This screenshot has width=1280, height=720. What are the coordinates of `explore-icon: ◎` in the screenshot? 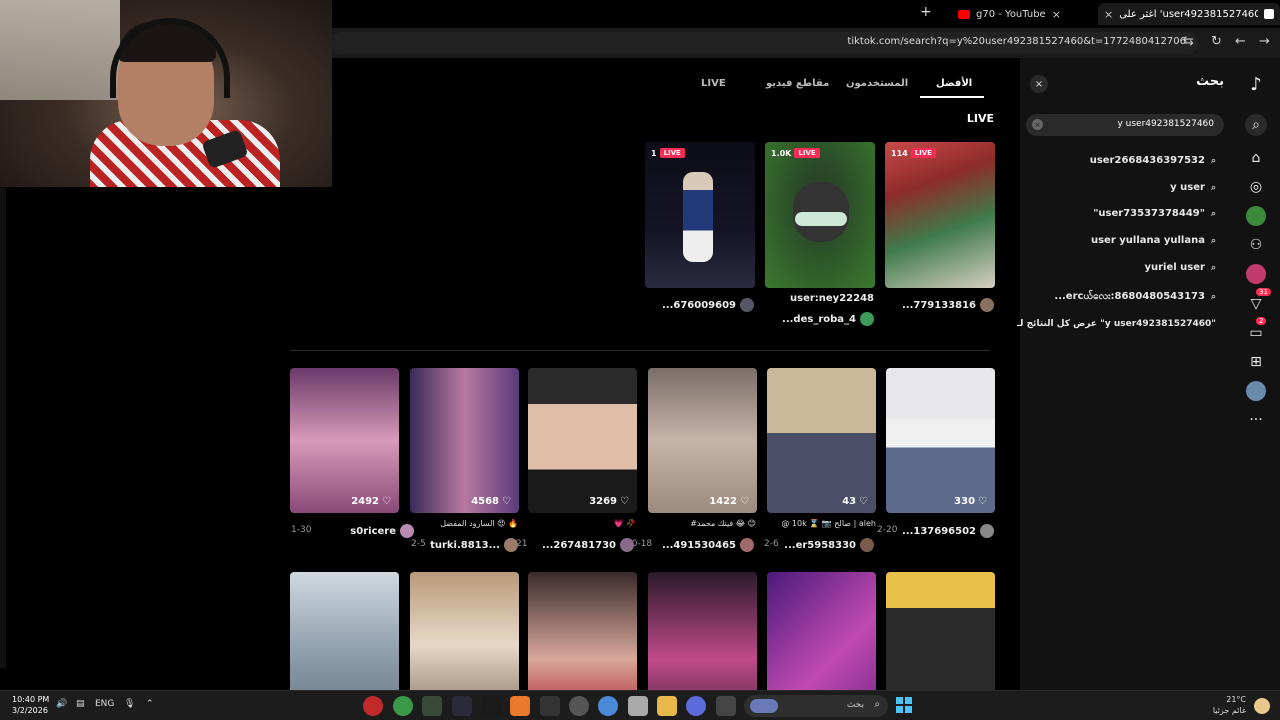 It's located at (1256, 187).